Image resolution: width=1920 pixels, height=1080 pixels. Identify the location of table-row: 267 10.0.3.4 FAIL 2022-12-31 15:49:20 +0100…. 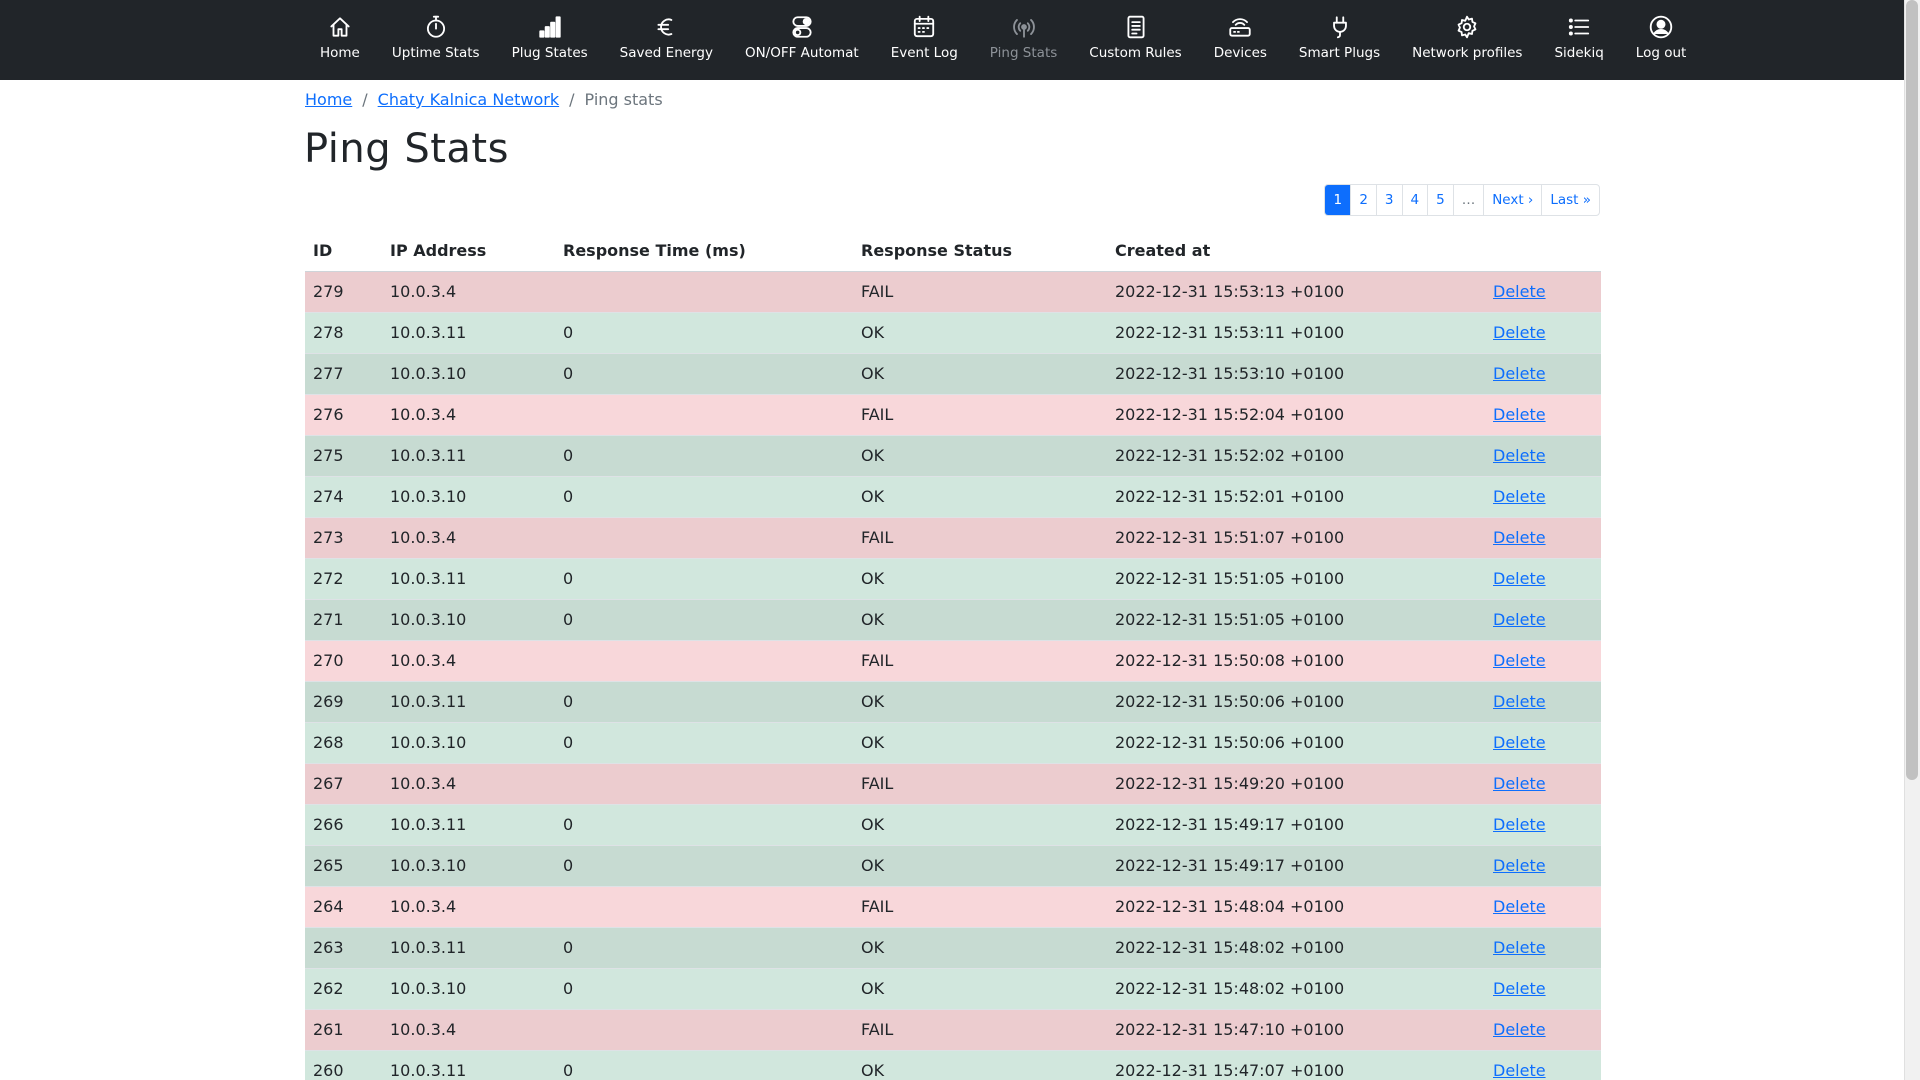
(953, 784).